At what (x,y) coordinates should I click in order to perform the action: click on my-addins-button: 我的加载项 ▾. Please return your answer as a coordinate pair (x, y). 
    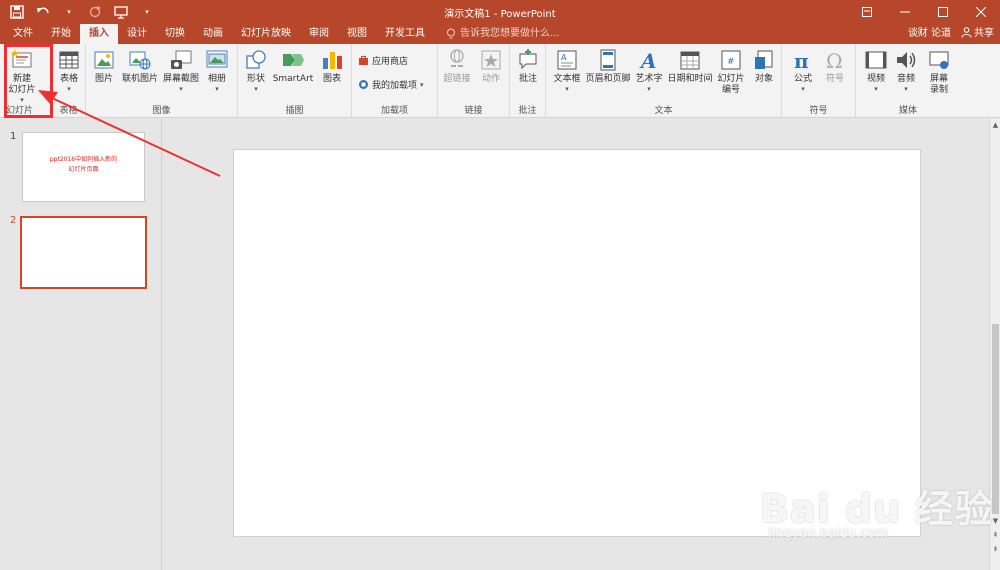
    Looking at the image, I should click on (391, 84).